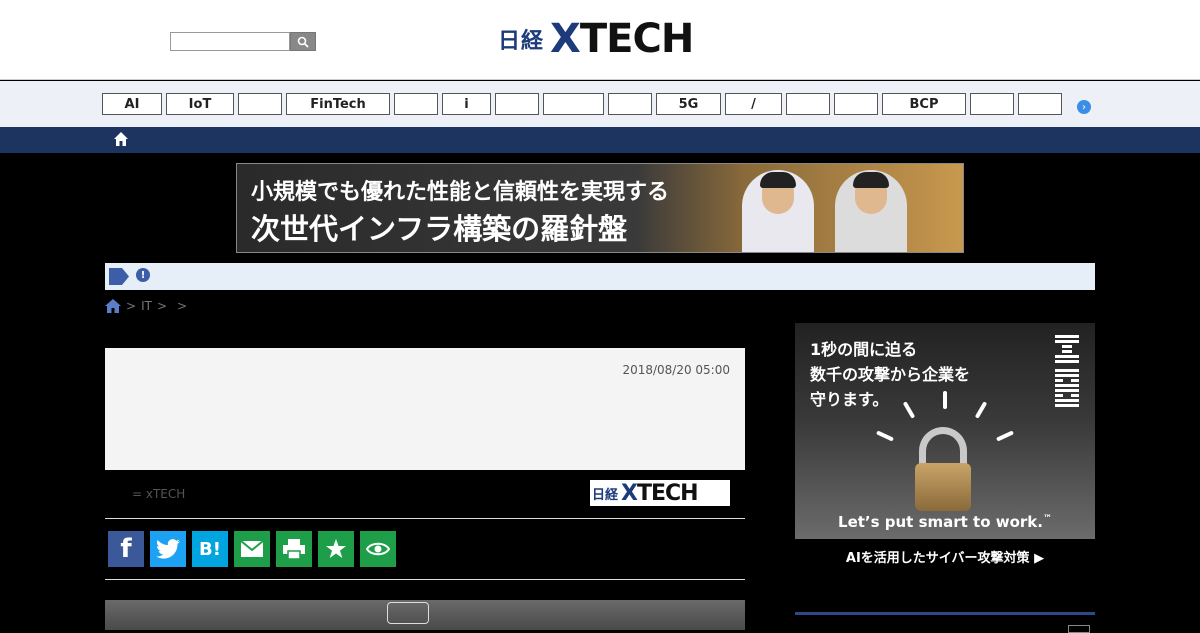 The height and width of the screenshot is (633, 1200). What do you see at coordinates (940, 522) in the screenshot?
I see `side-ad-tagline-text: Let’s put smart to work.` at bounding box center [940, 522].